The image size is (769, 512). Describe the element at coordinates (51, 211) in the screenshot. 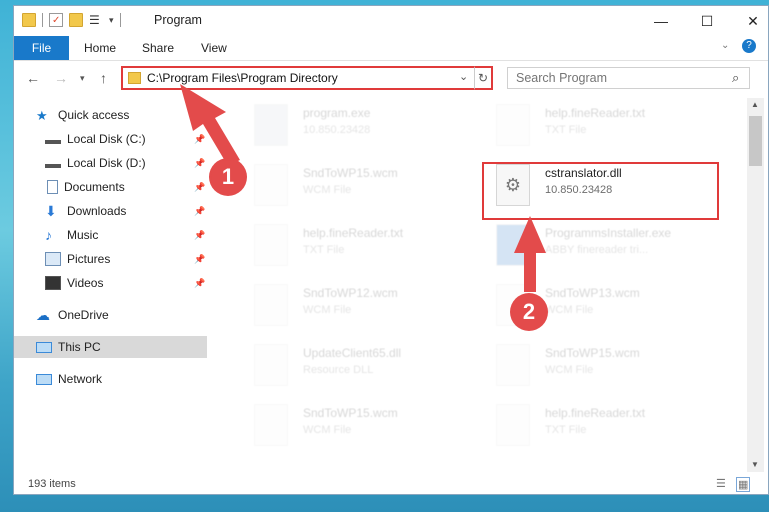

I see `download-icon: ⬇` at that location.